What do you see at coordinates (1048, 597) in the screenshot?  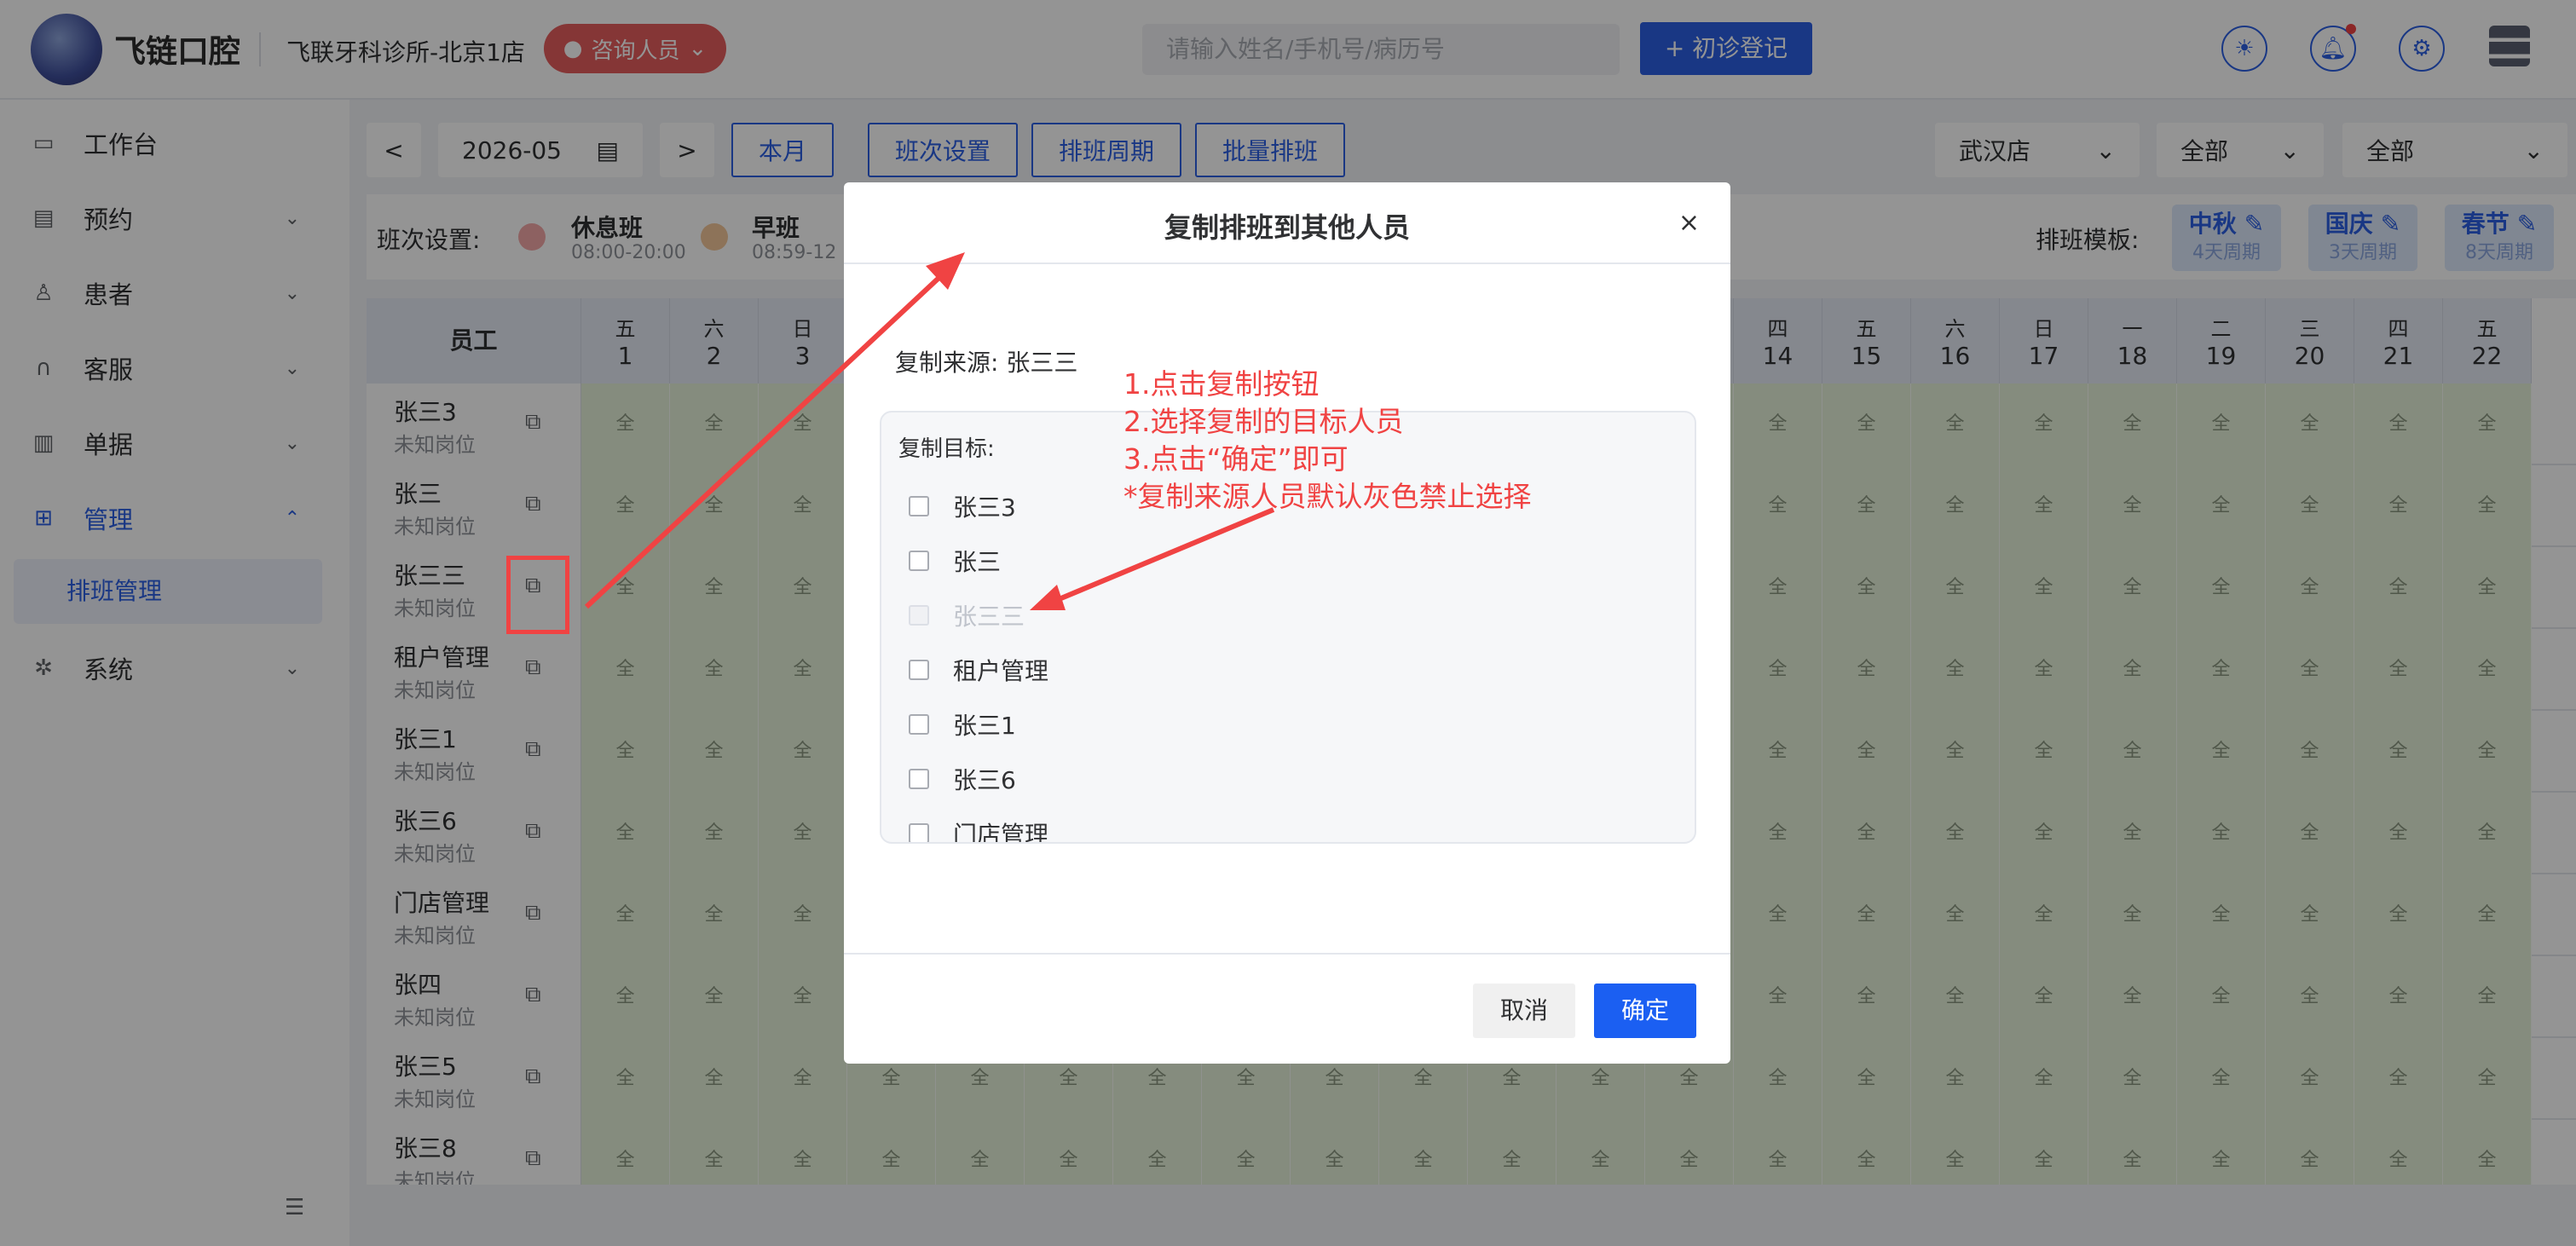 I see `annotation-arrowhead` at bounding box center [1048, 597].